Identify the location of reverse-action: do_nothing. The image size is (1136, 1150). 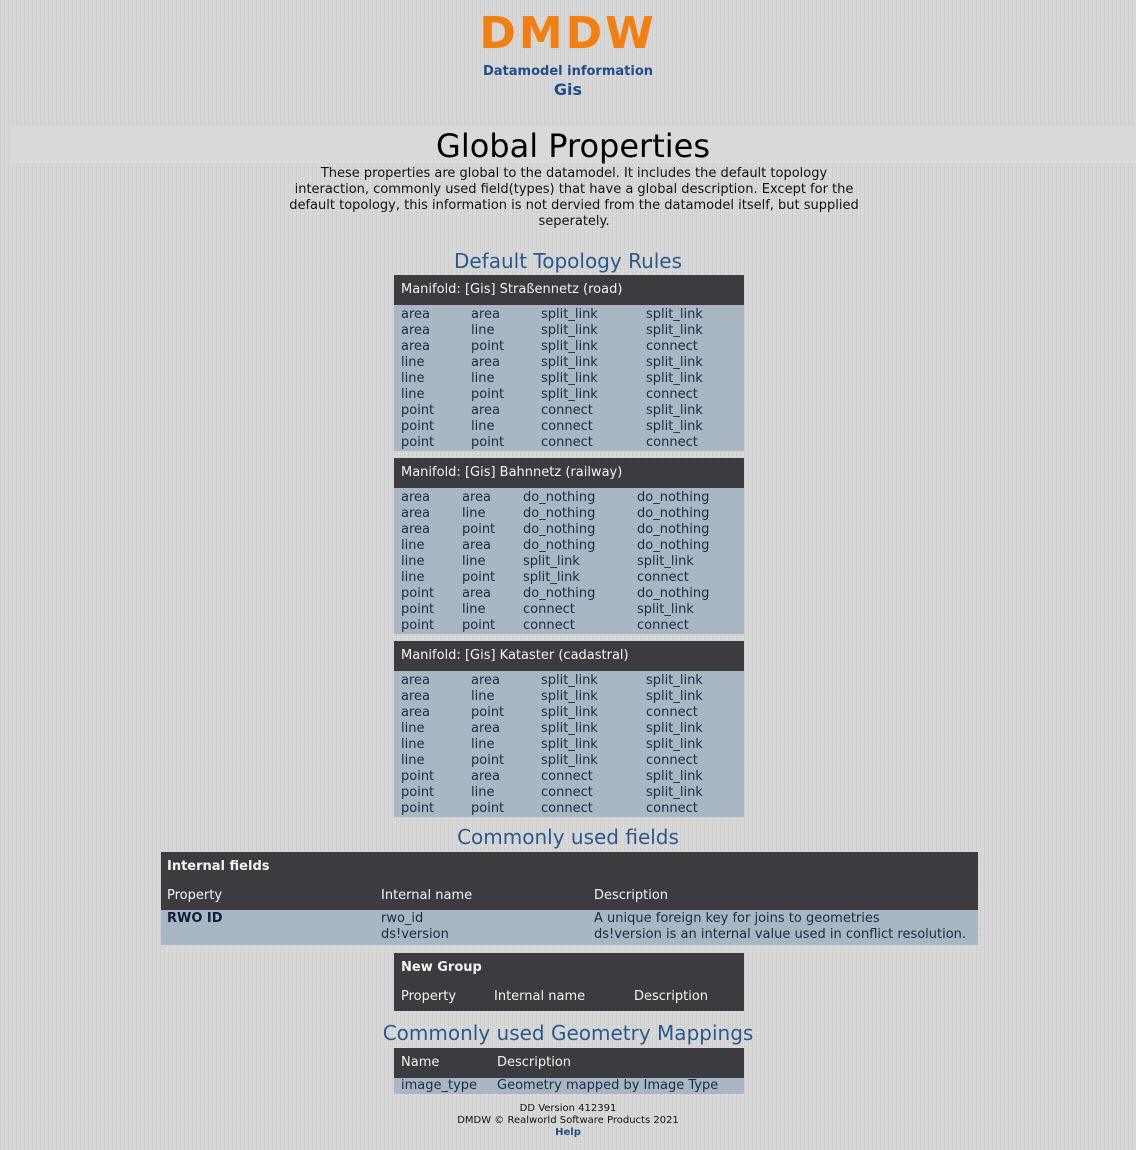
(673, 593).